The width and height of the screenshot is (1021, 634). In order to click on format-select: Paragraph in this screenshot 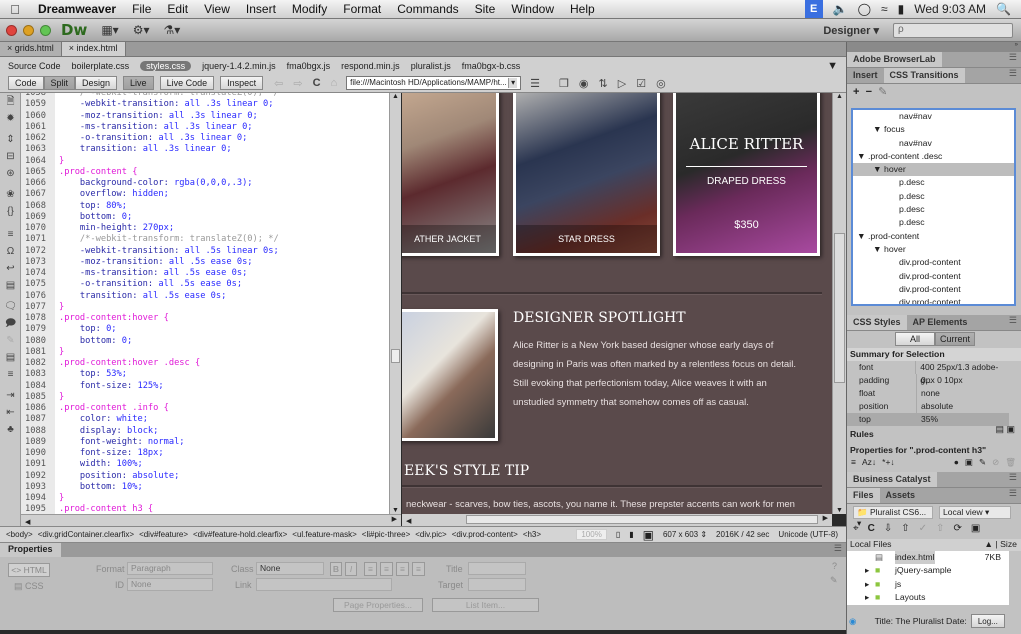, I will do `click(170, 568)`.